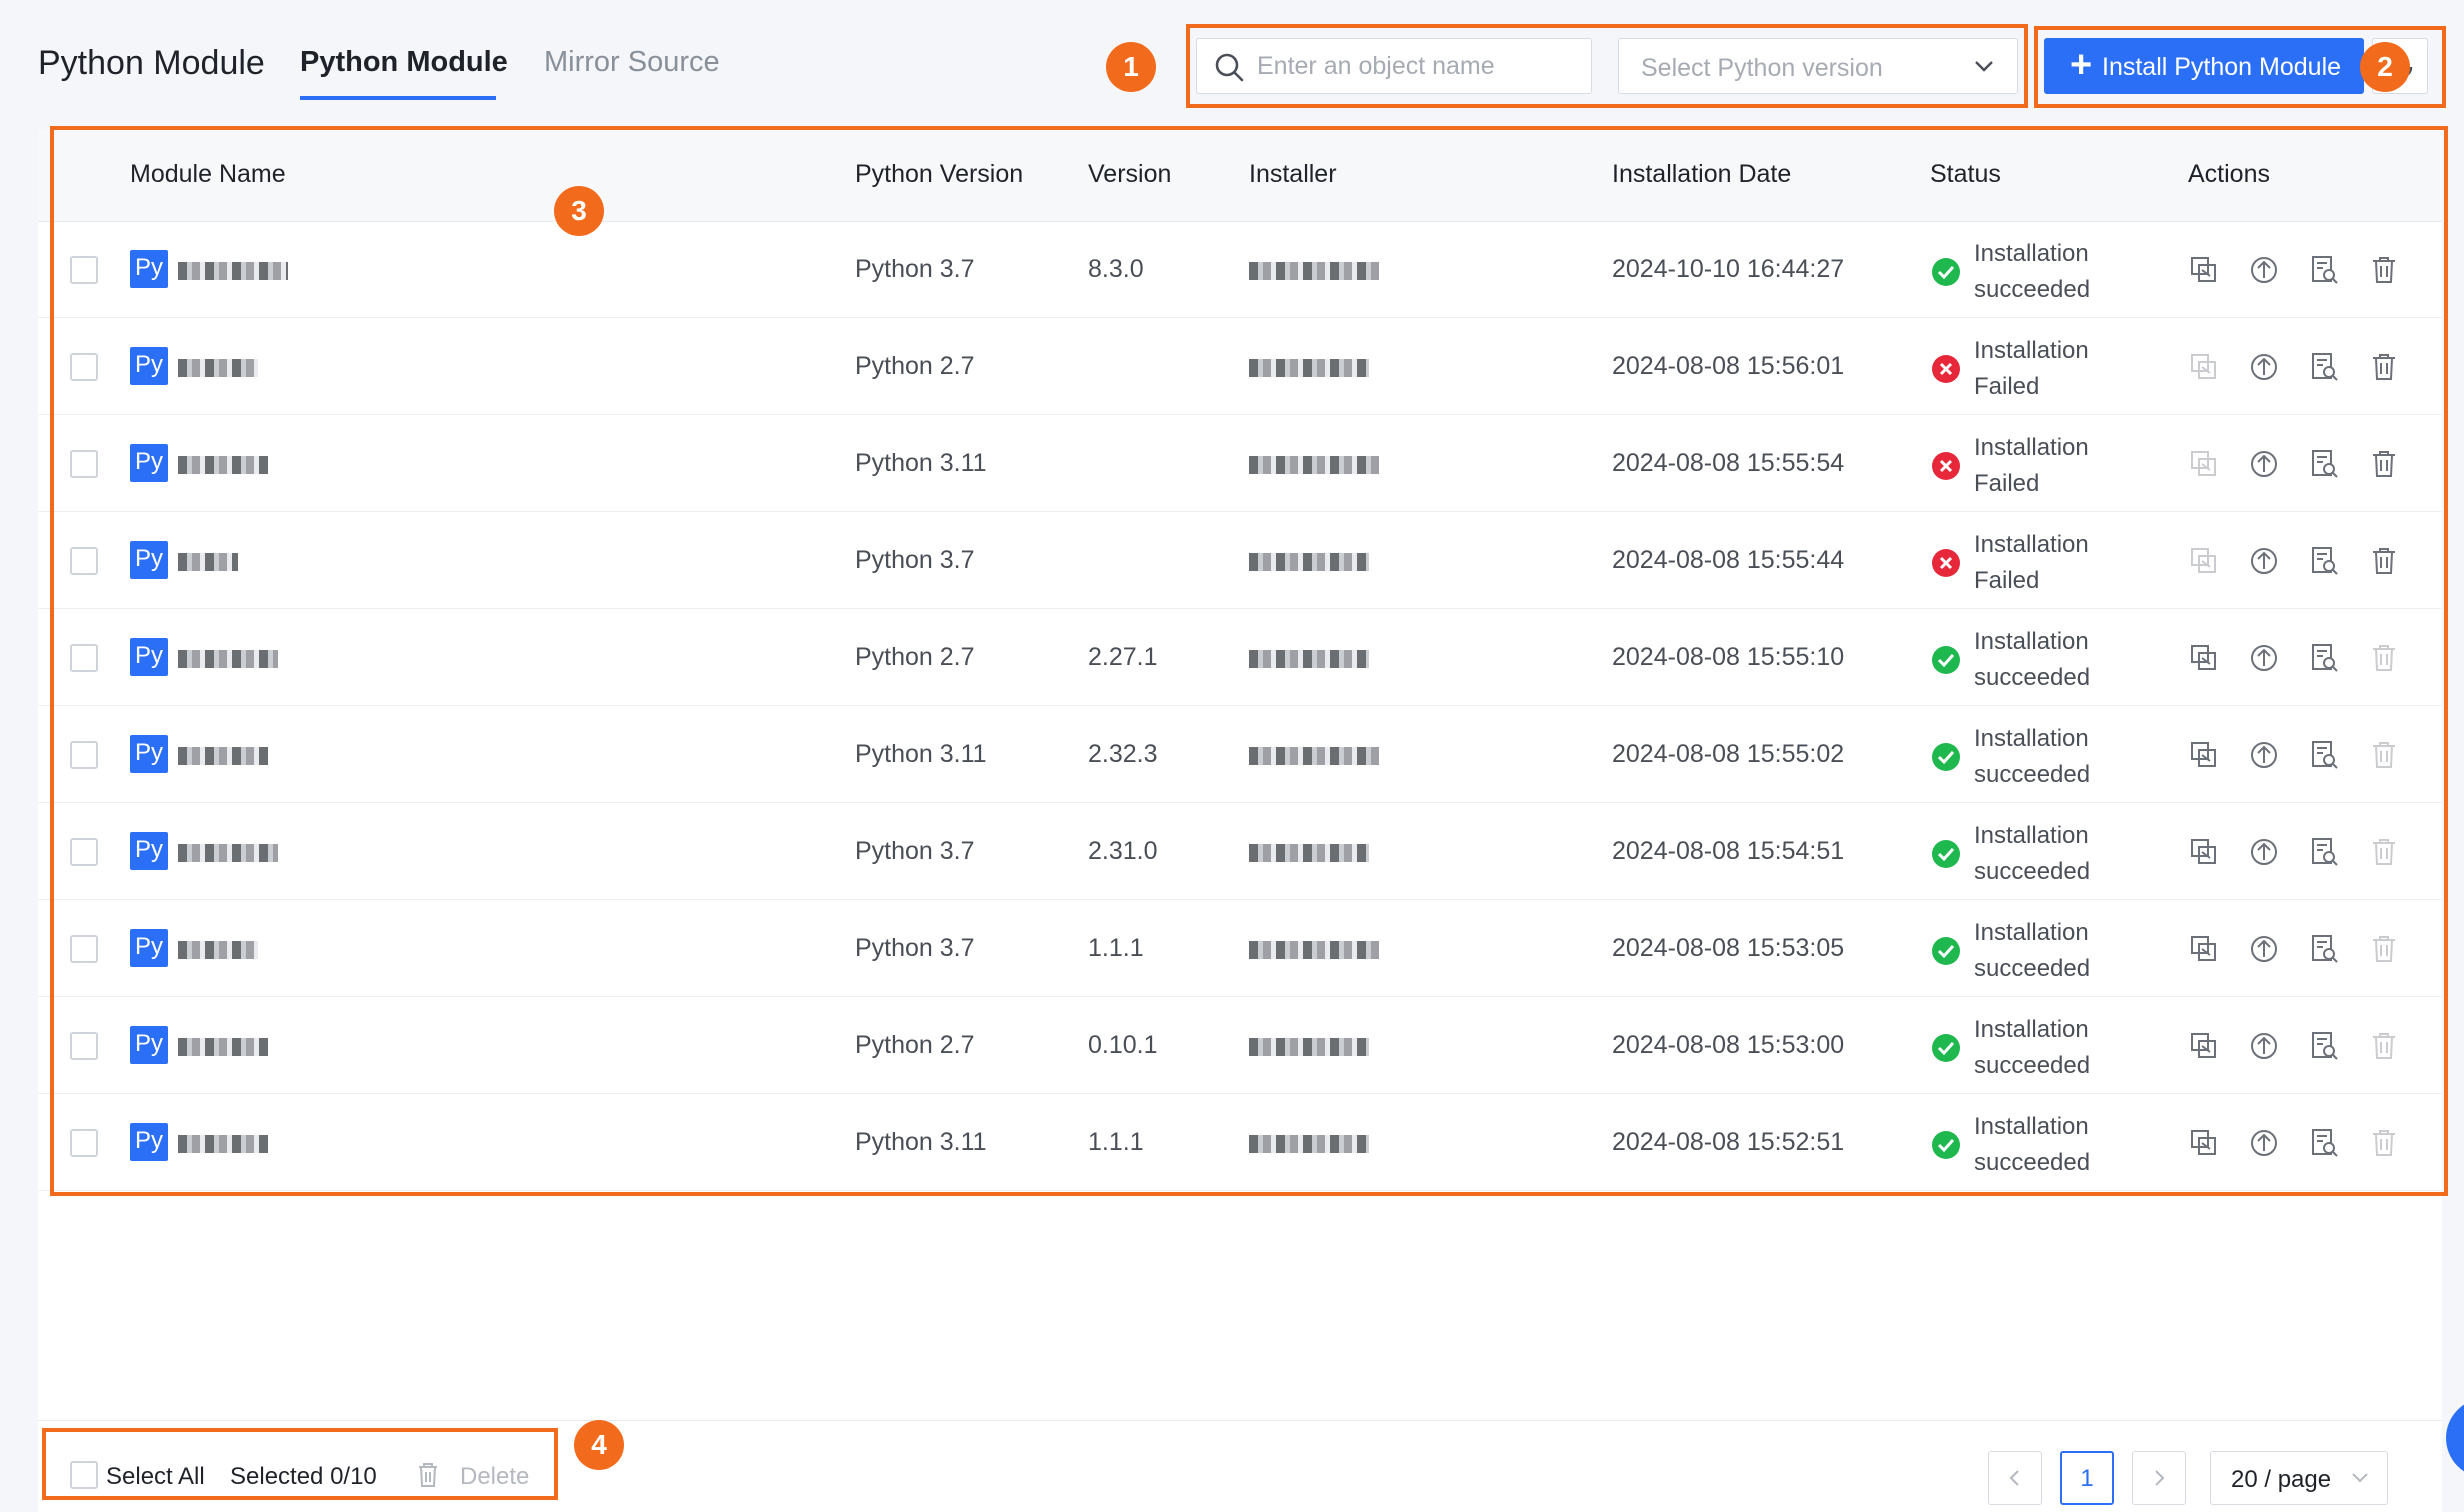  I want to click on callout-badge-2: 2, so click(2385, 67).